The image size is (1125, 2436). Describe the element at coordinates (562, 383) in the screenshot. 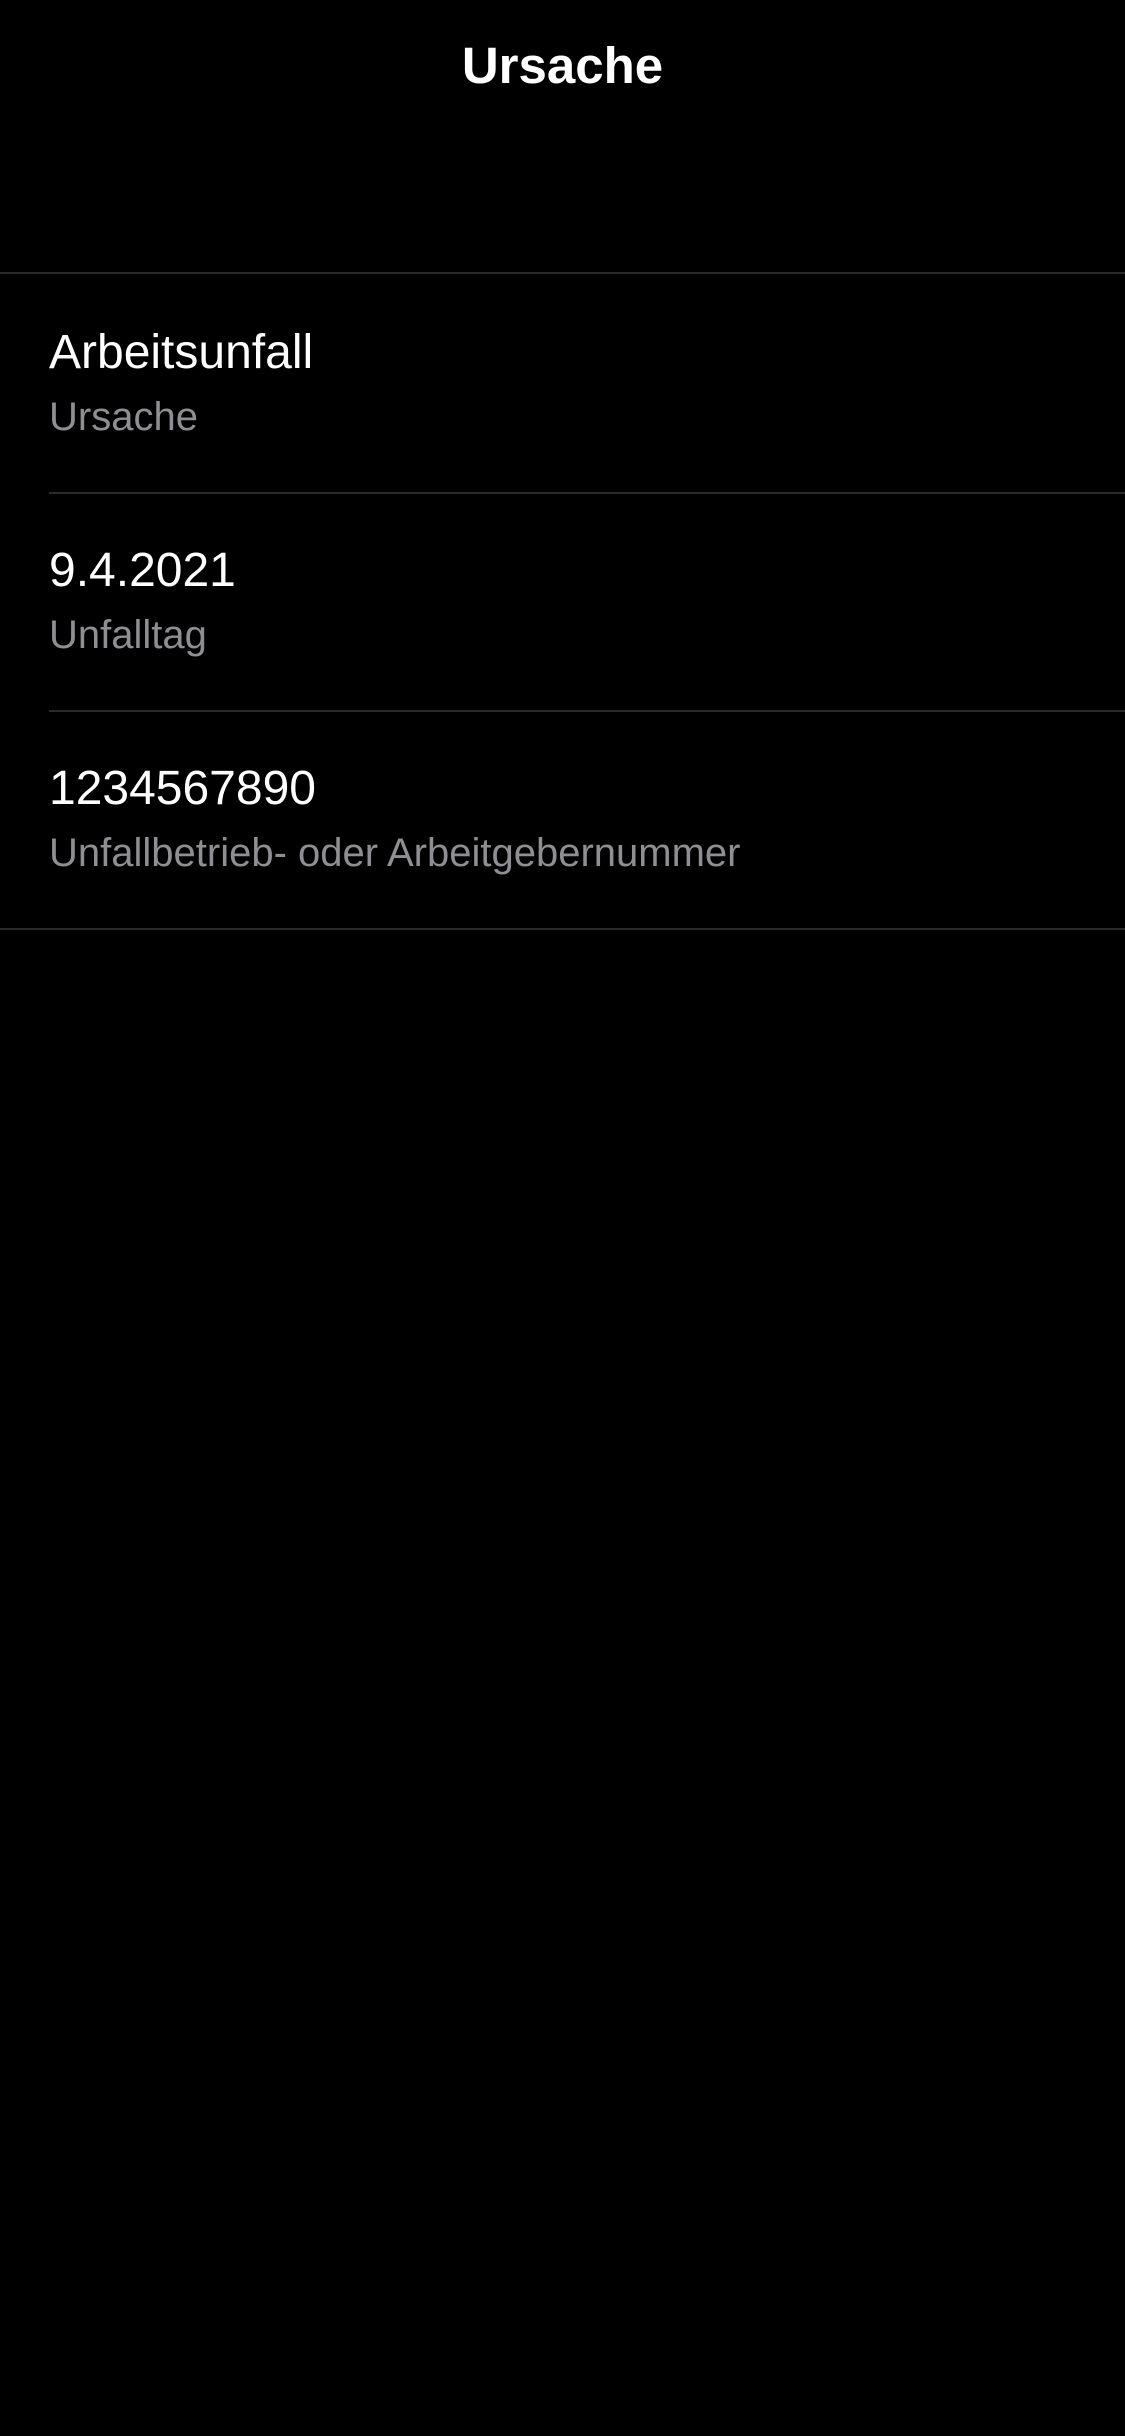

I see `list-item-cause: Arbeitsunfall Ursache` at that location.